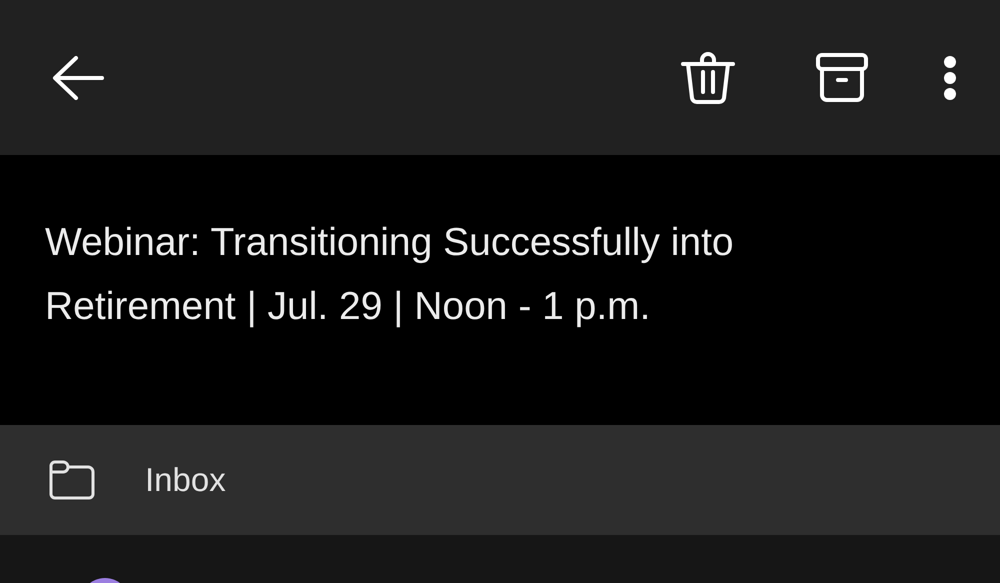 Image resolution: width=1000 pixels, height=583 pixels. What do you see at coordinates (390, 275) in the screenshot?
I see `email-subject: Webinar: Transitioning Successfully into Retirement | Jul. 29 | Noon - 1 p.m.` at bounding box center [390, 275].